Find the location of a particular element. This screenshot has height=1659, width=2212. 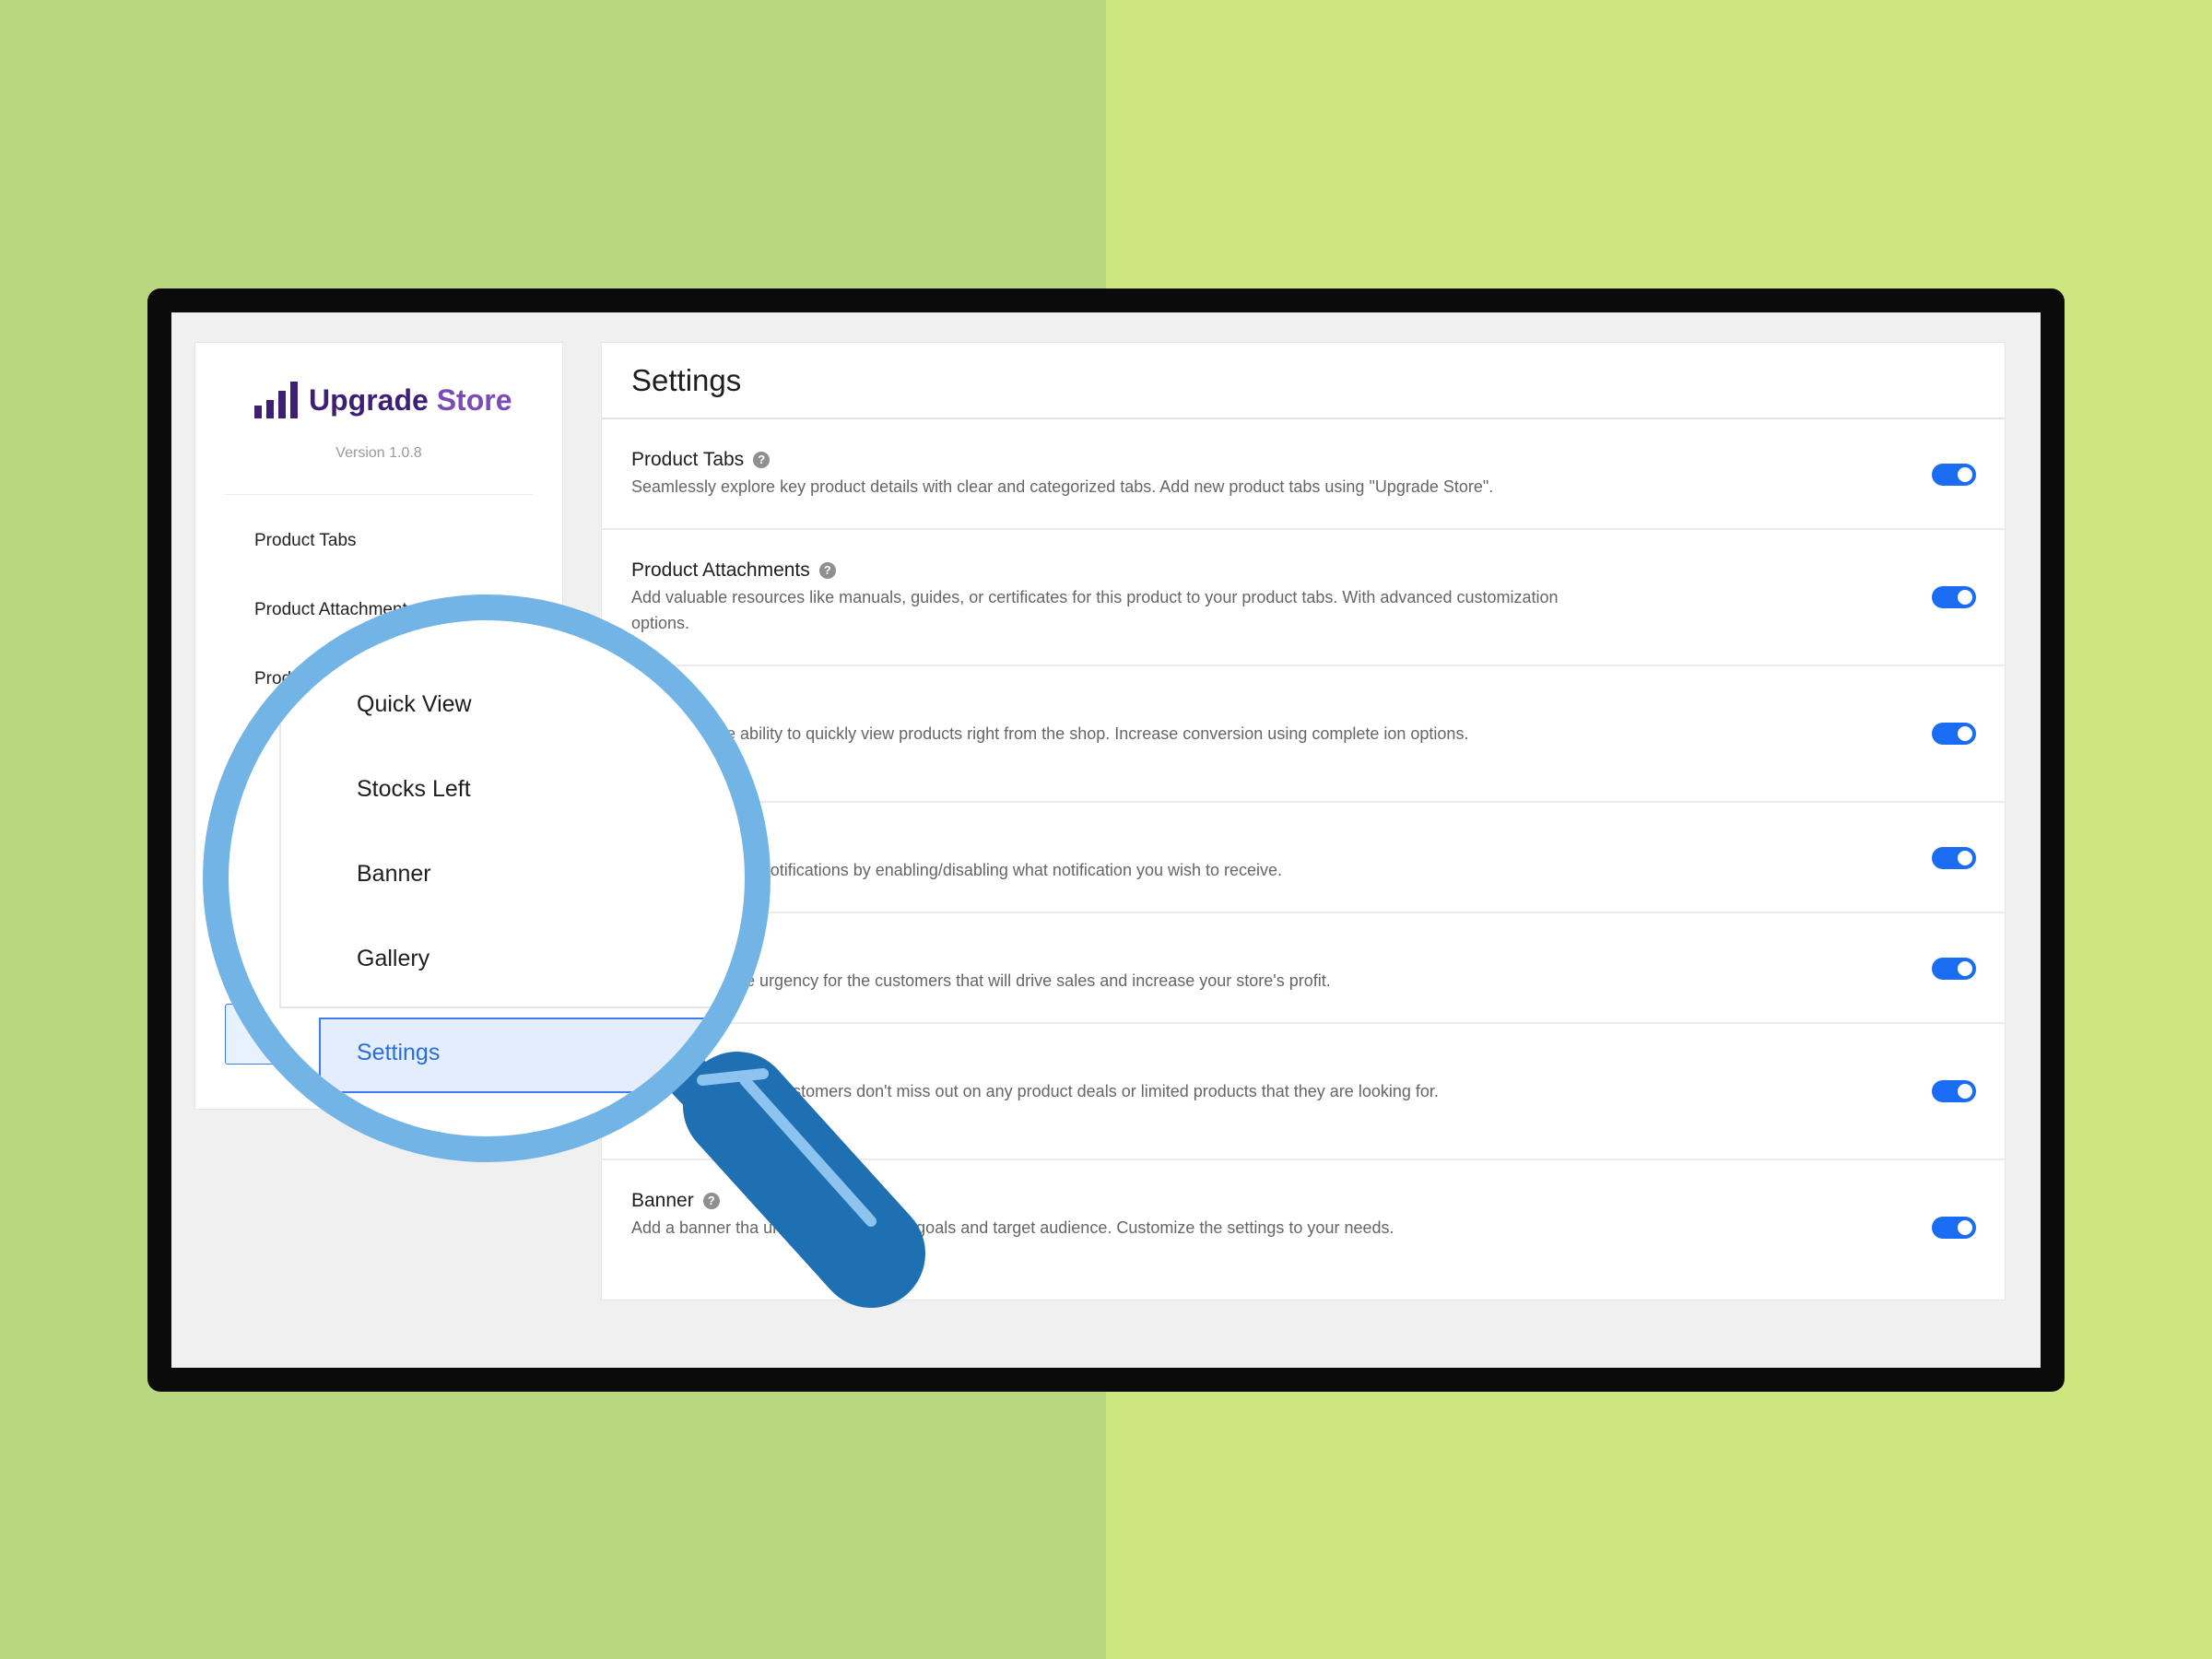

product-notifications-toggle is located at coordinates (1954, 858).